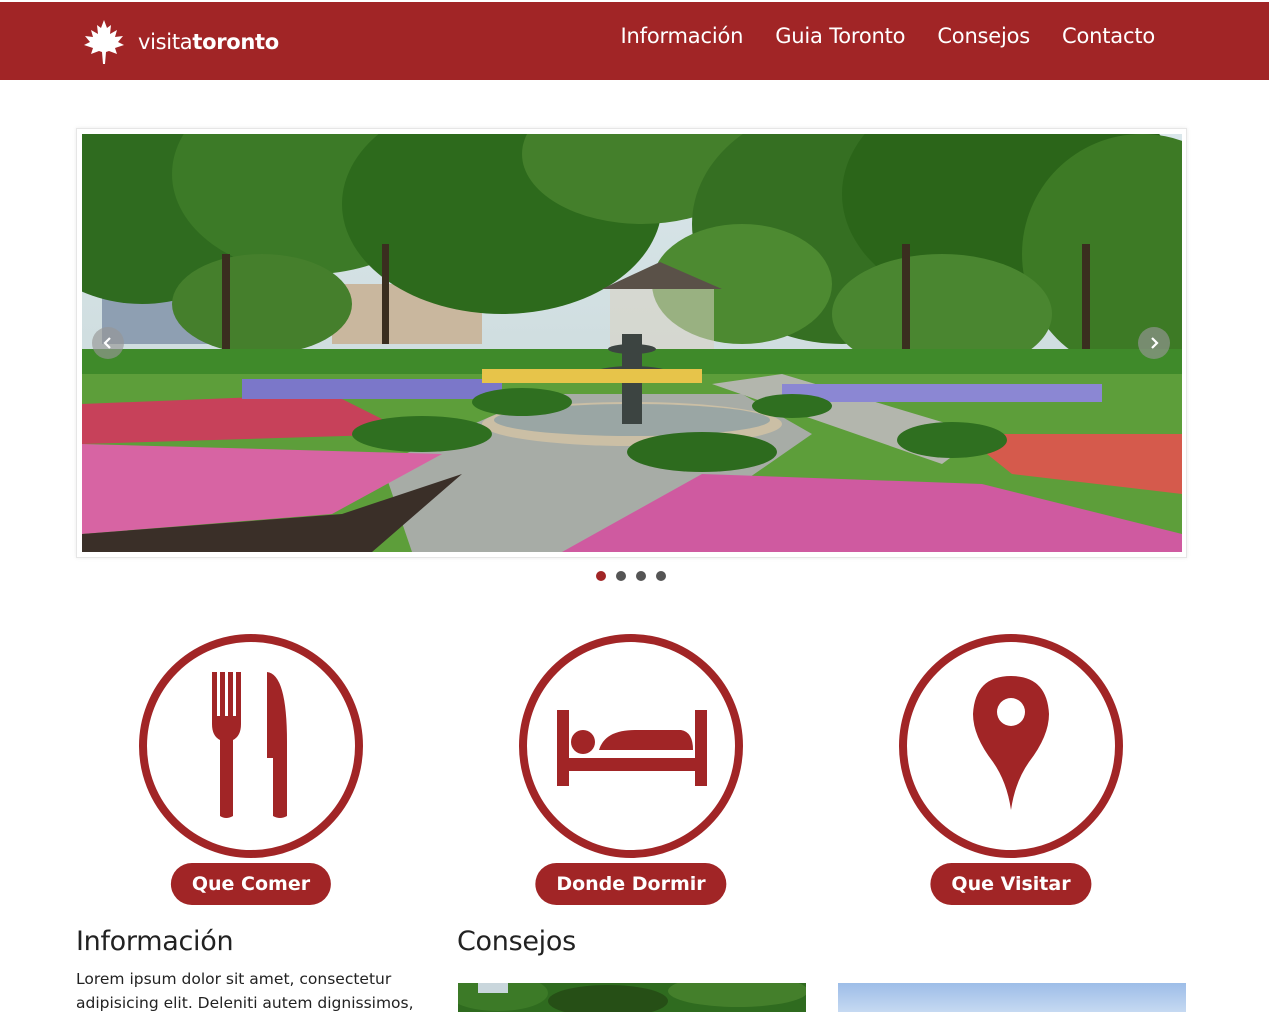 The image size is (1269, 1012). I want to click on nav-item-consejos: Consejos, so click(983, 36).